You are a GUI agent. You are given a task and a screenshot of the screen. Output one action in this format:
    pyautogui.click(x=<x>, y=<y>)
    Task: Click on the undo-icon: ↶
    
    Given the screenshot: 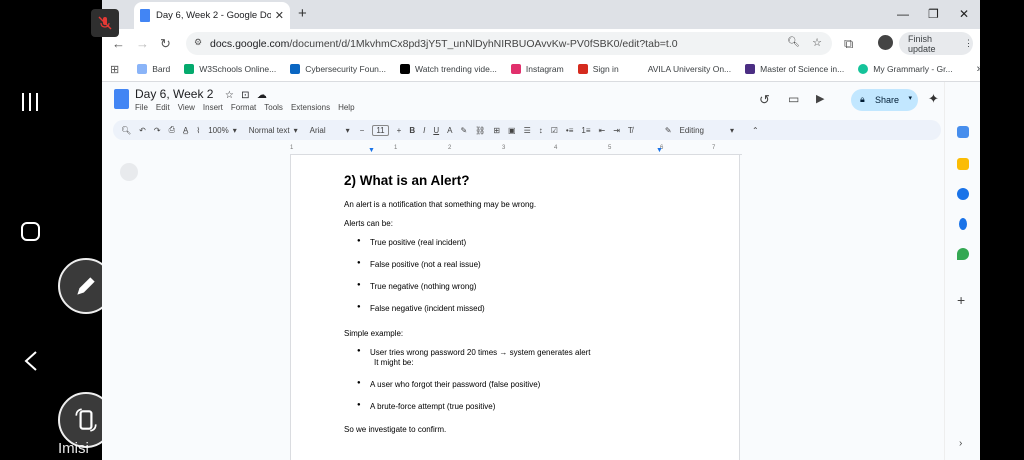 What is the action you would take?
    pyautogui.click(x=142, y=130)
    